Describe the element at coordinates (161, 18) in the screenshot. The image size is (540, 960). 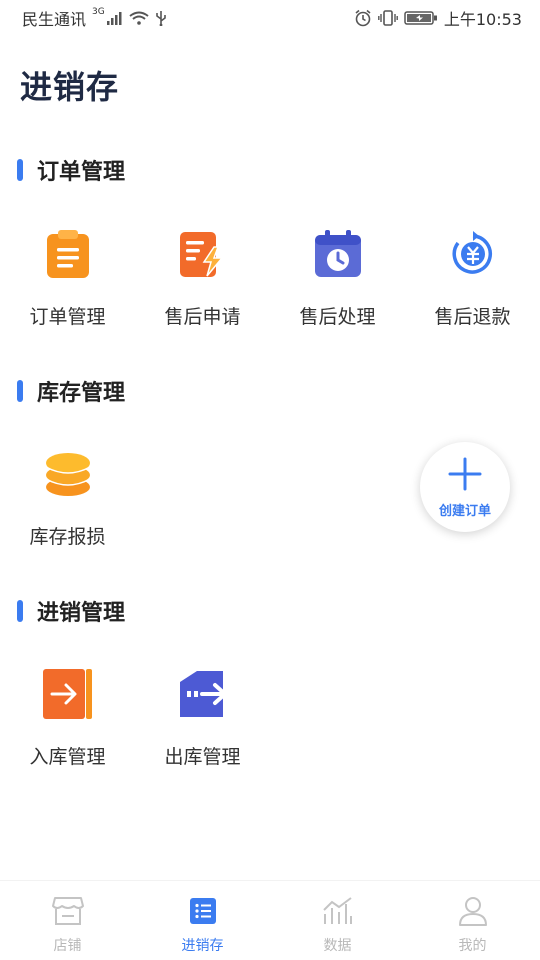
I see `usb-icon` at that location.